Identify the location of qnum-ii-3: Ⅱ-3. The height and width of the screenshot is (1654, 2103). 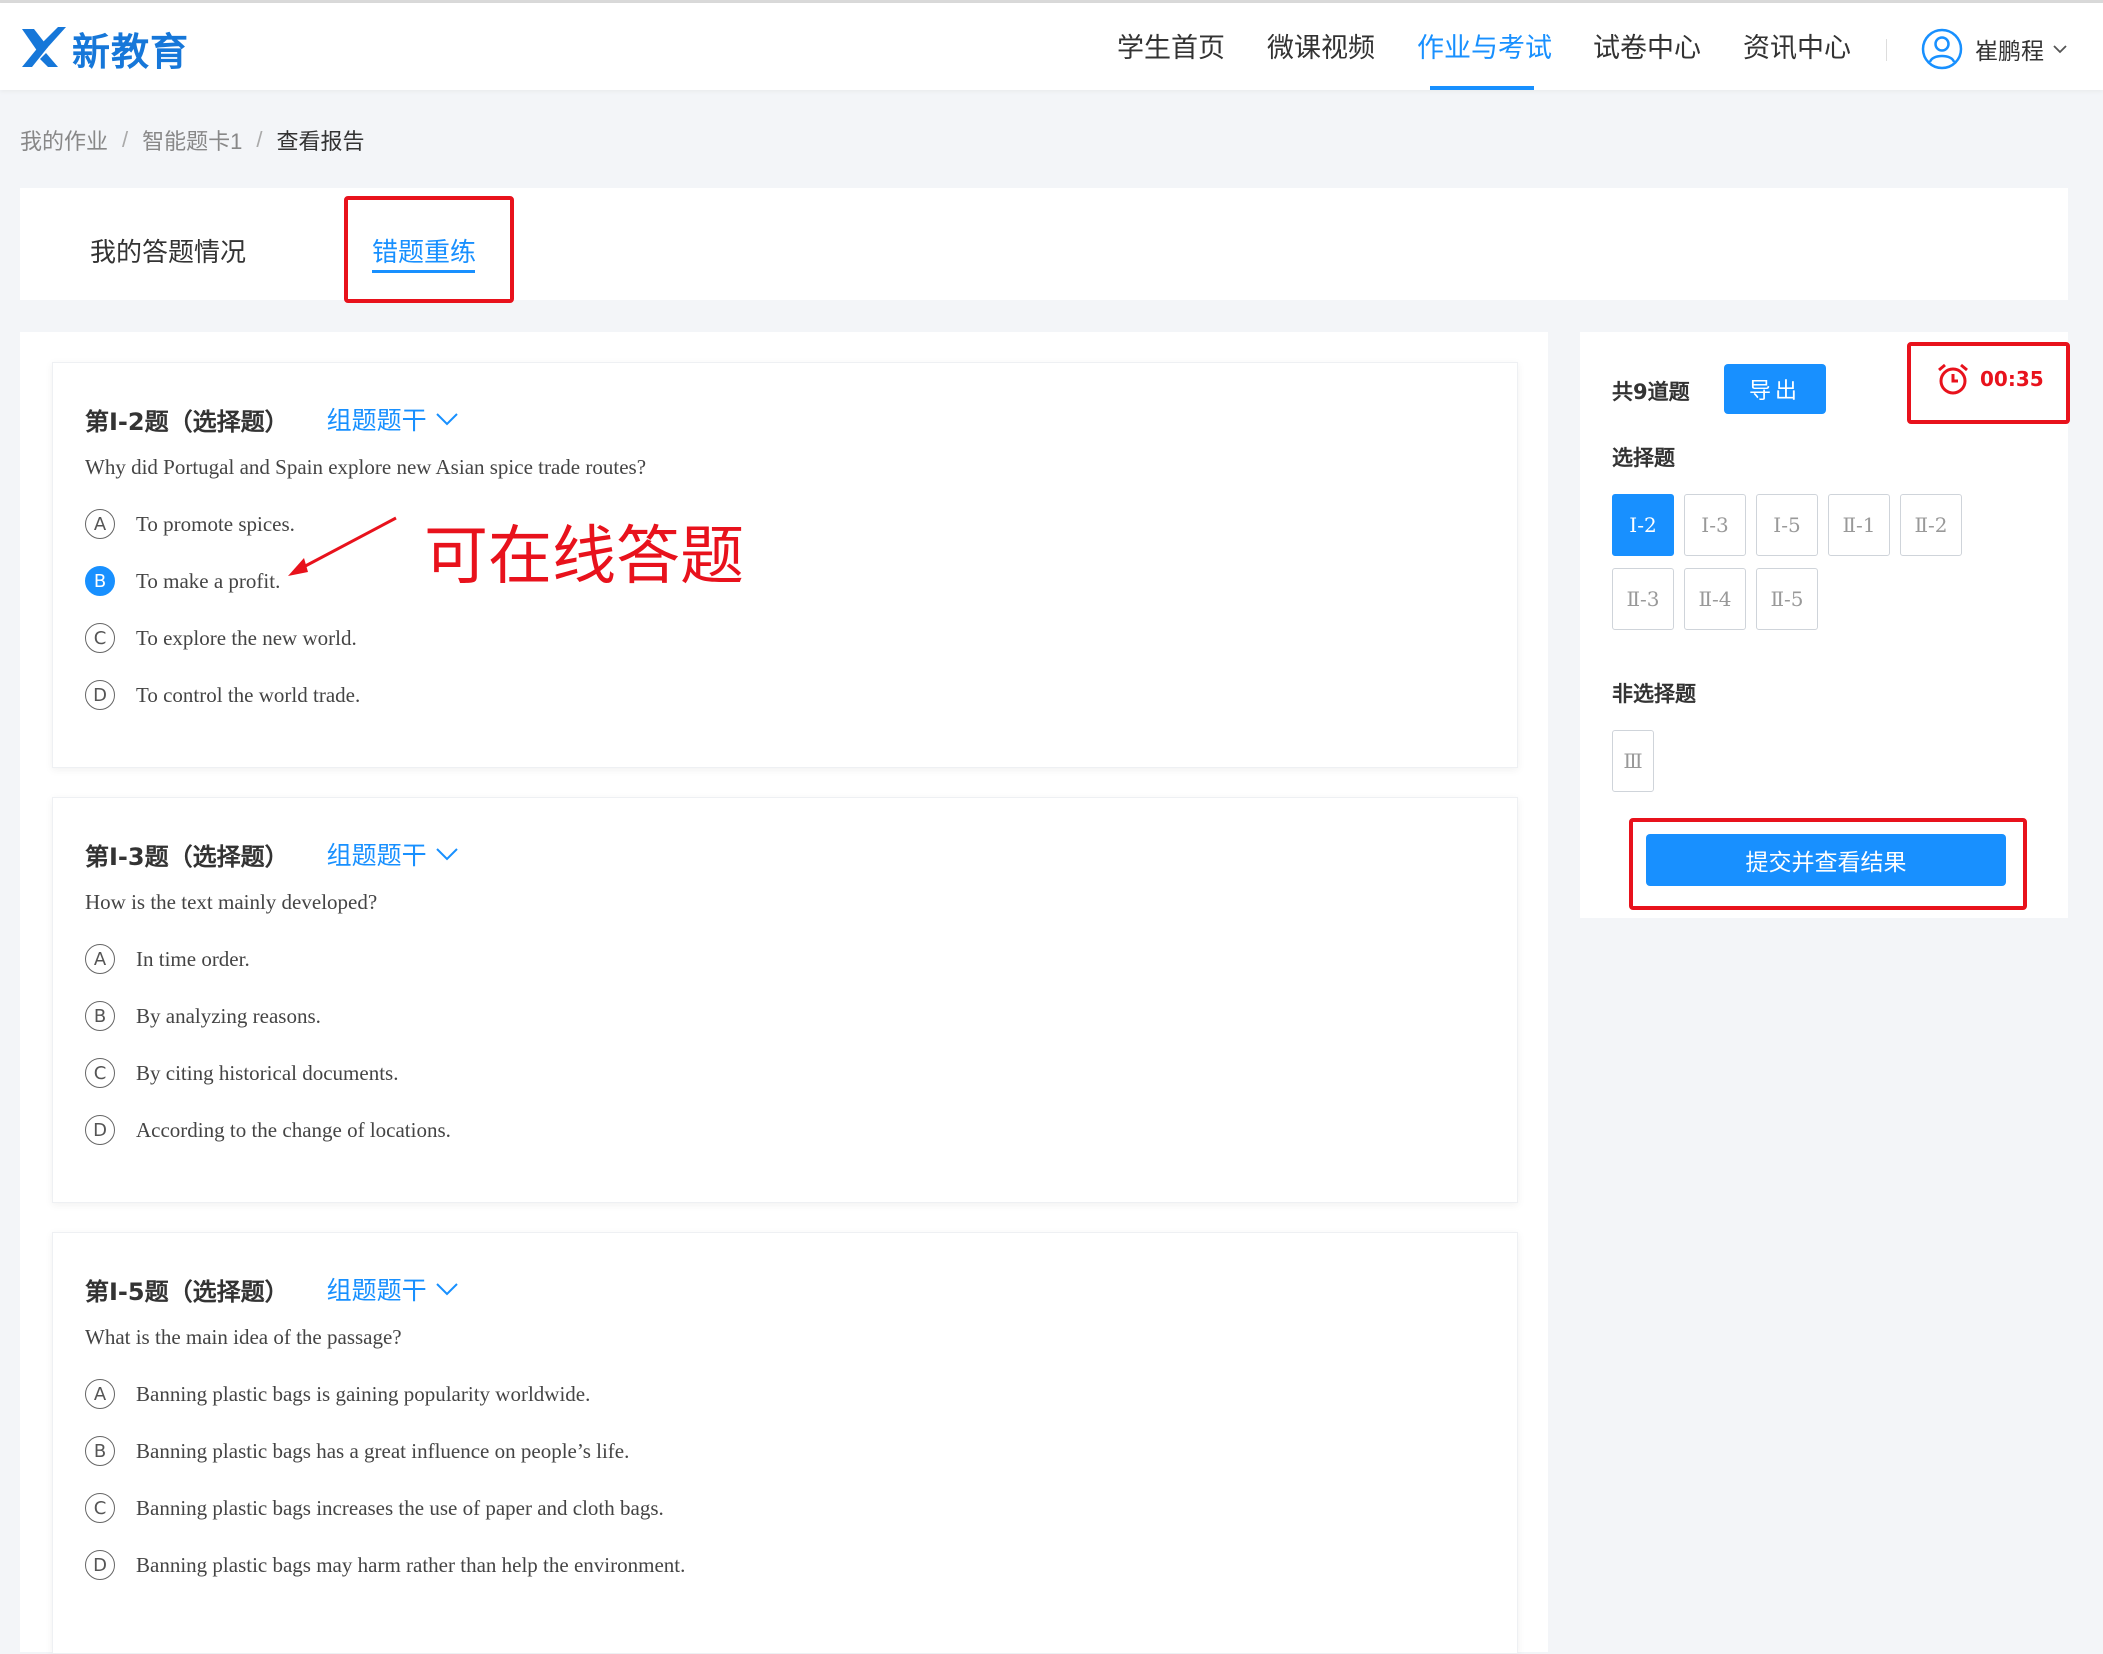
(1643, 599).